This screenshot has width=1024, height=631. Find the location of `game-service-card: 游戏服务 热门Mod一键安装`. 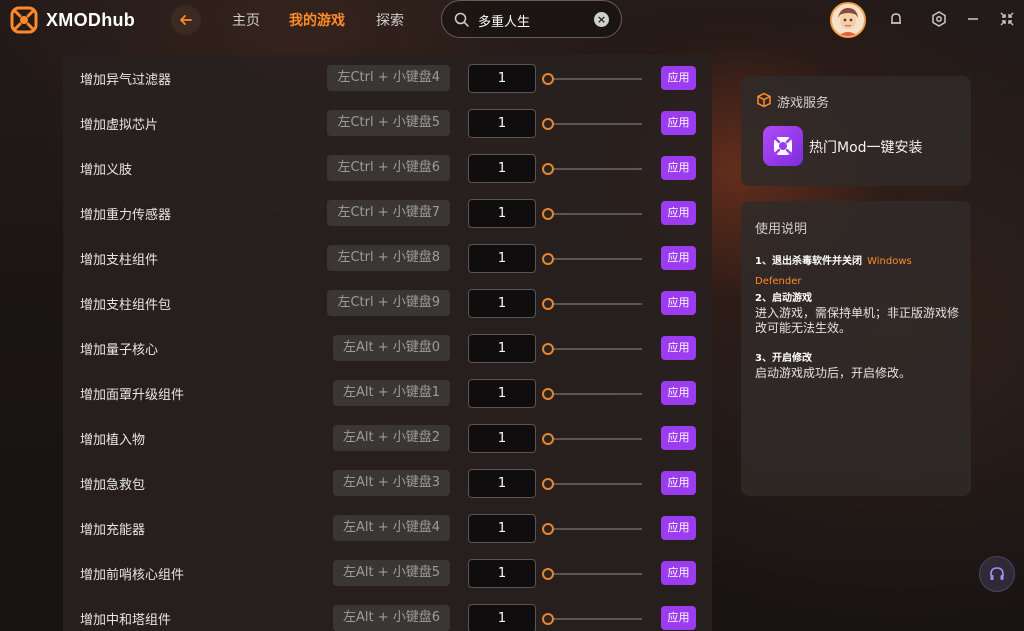

game-service-card: 游戏服务 热门Mod一键安装 is located at coordinates (856, 131).